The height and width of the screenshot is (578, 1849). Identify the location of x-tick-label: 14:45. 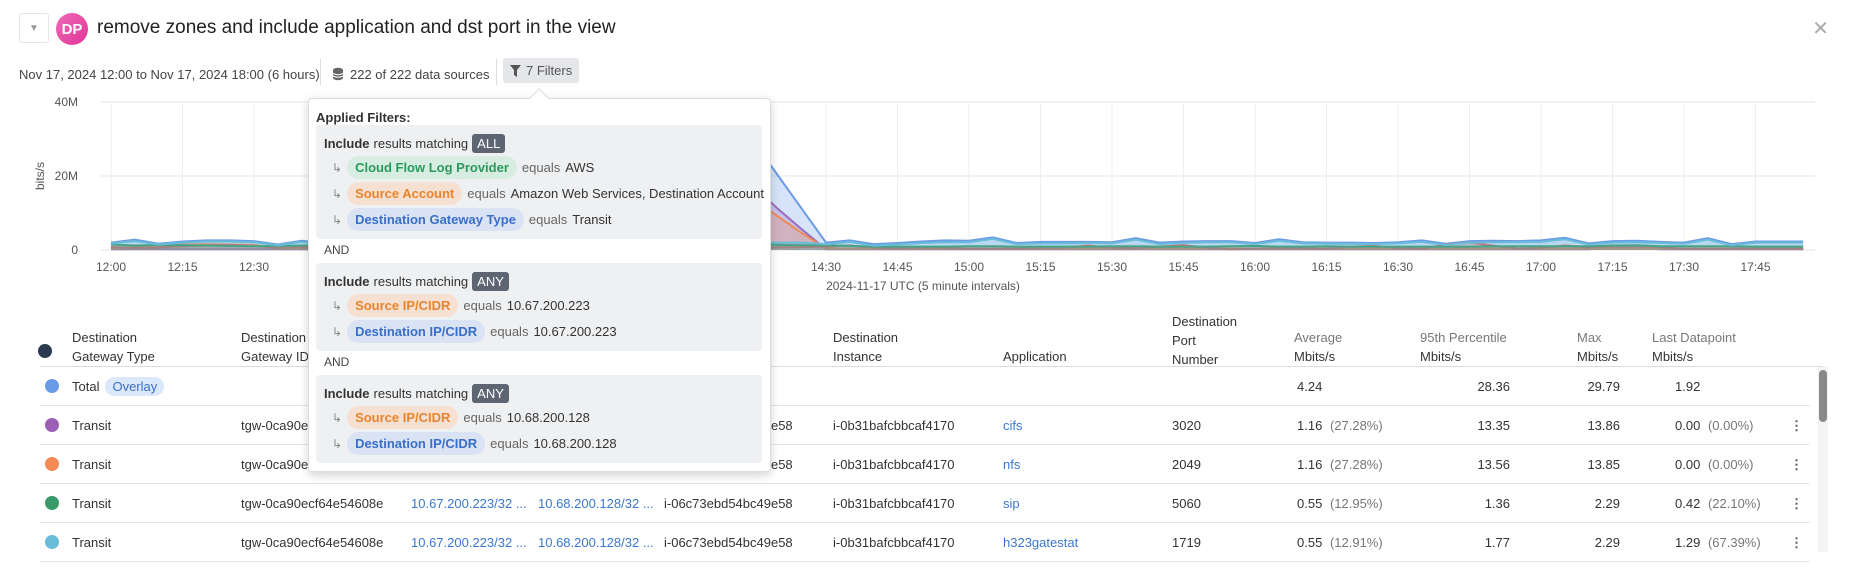
(897, 267).